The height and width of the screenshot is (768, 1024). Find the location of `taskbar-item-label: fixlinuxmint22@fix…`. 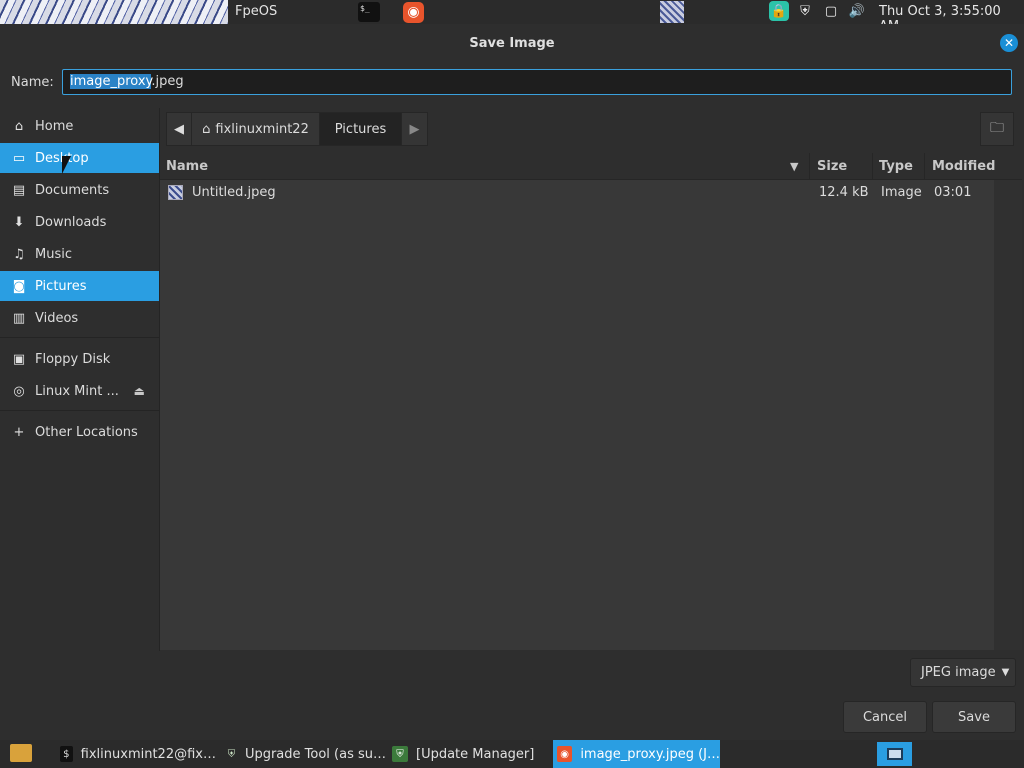

taskbar-item-label: fixlinuxmint22@fix… is located at coordinates (148, 754).